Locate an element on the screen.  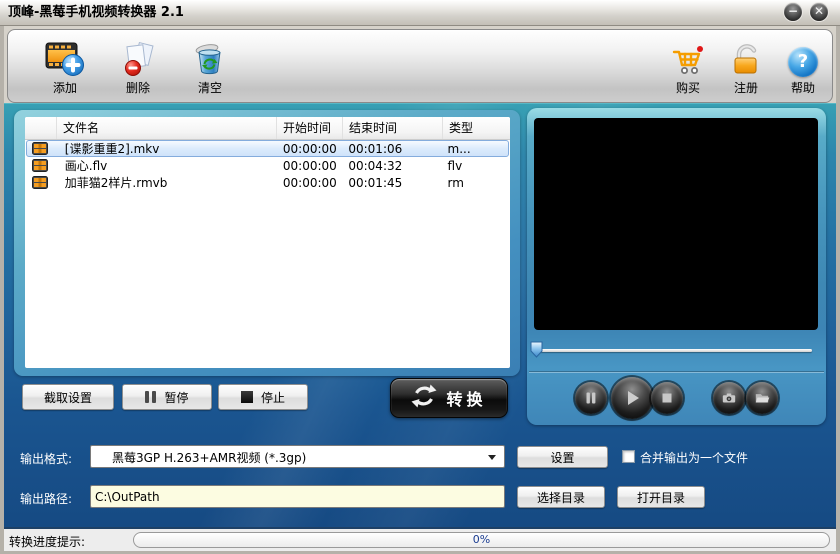
output-path-label: 输出路径: is located at coordinates (46, 499).